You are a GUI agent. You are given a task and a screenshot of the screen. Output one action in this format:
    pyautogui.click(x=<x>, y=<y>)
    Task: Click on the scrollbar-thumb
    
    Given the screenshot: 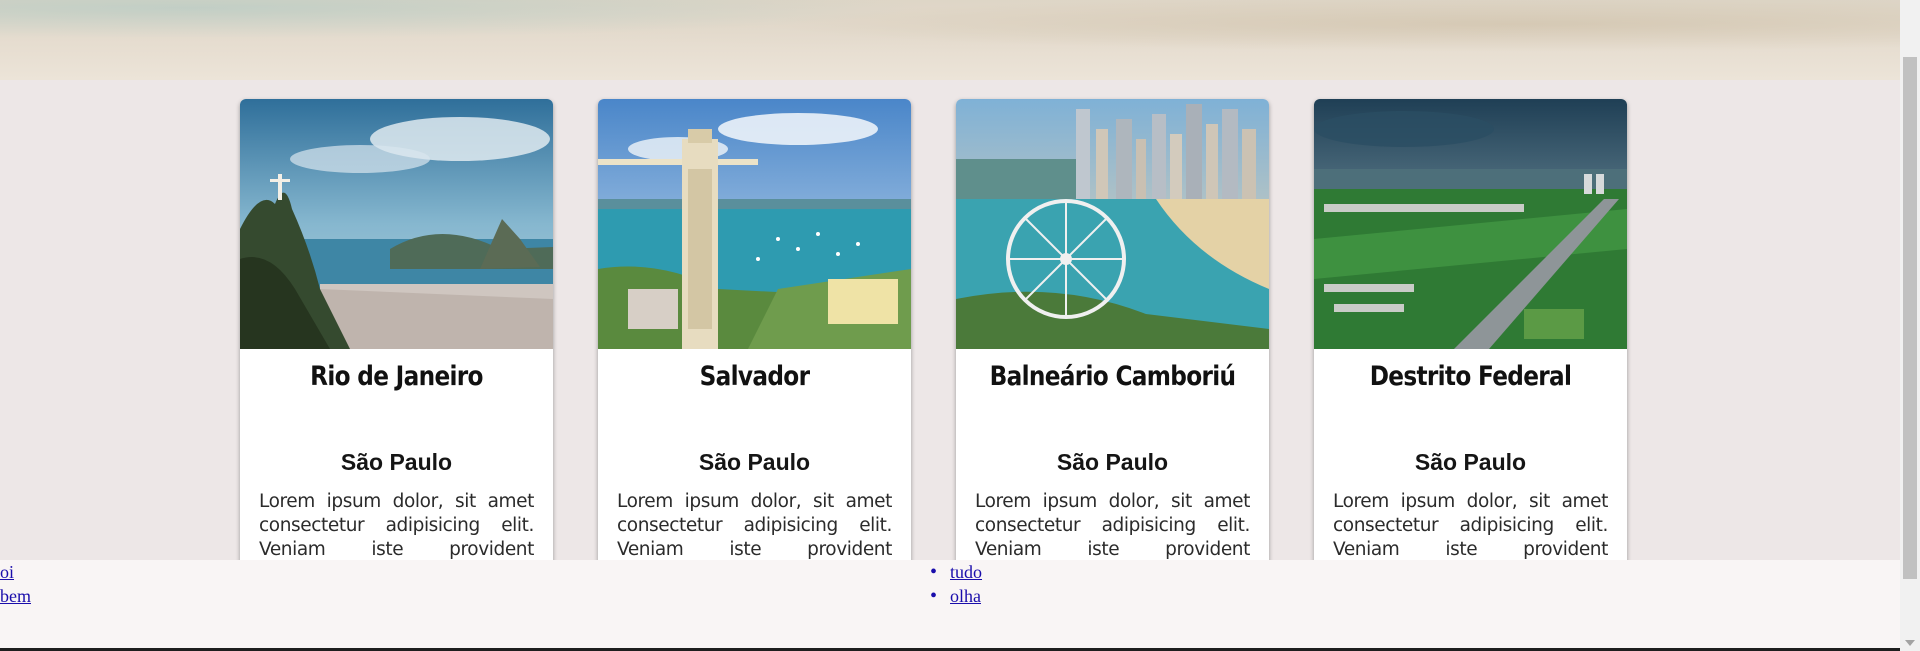 What is the action you would take?
    pyautogui.click(x=1910, y=318)
    